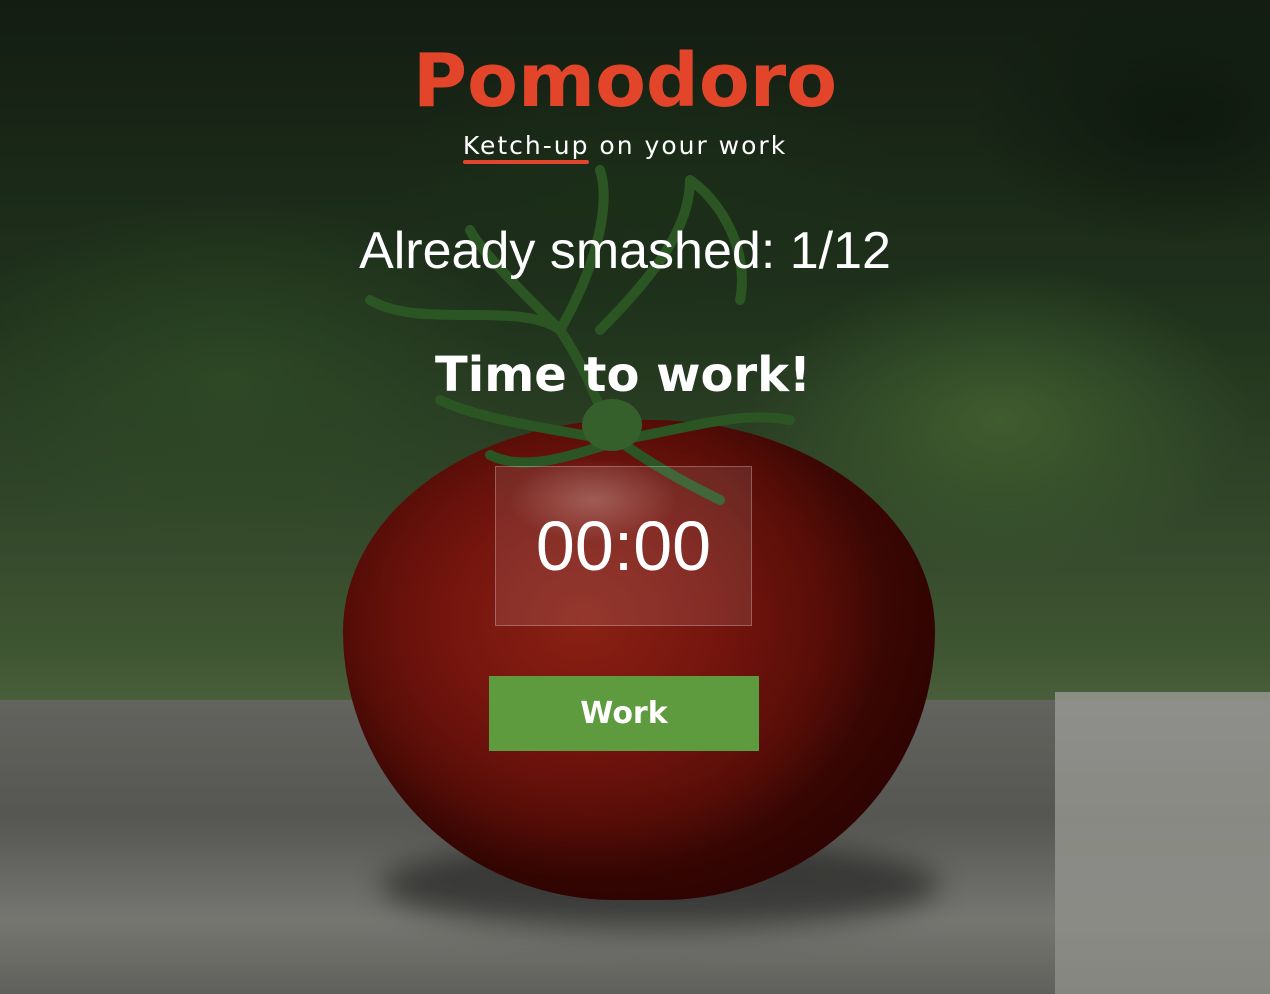  What do you see at coordinates (624, 713) in the screenshot?
I see `work-button: Work` at bounding box center [624, 713].